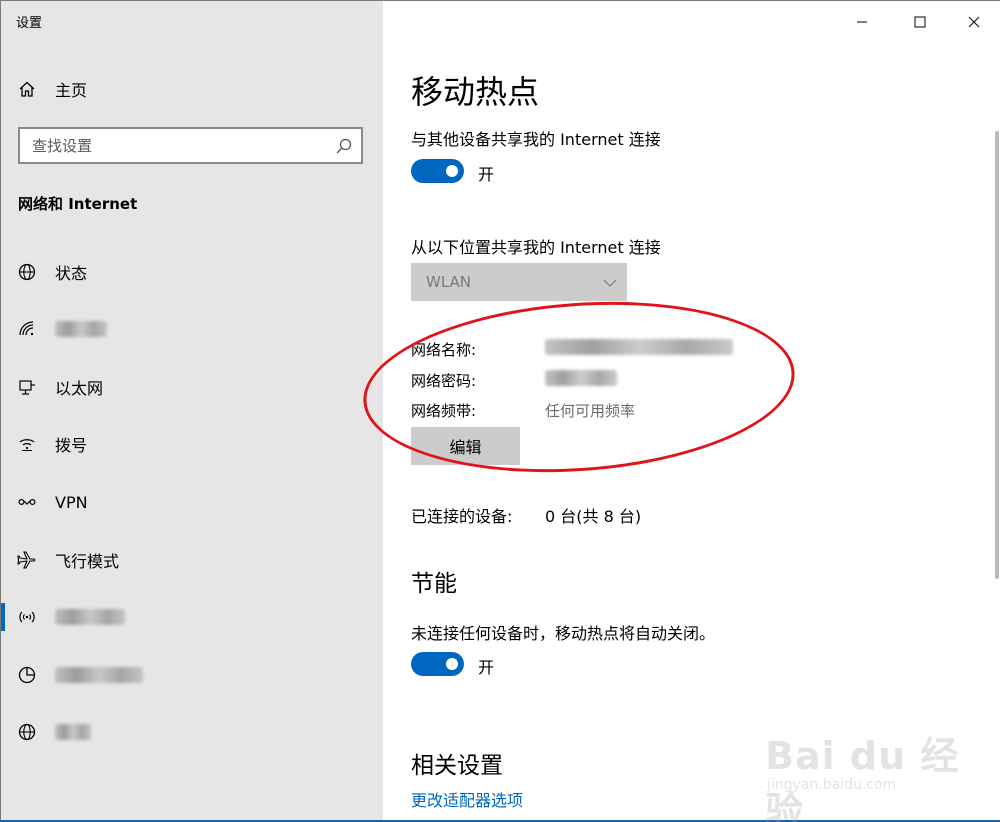  Describe the element at coordinates (192, 732) in the screenshot. I see `sidebar-item-proxy` at that location.